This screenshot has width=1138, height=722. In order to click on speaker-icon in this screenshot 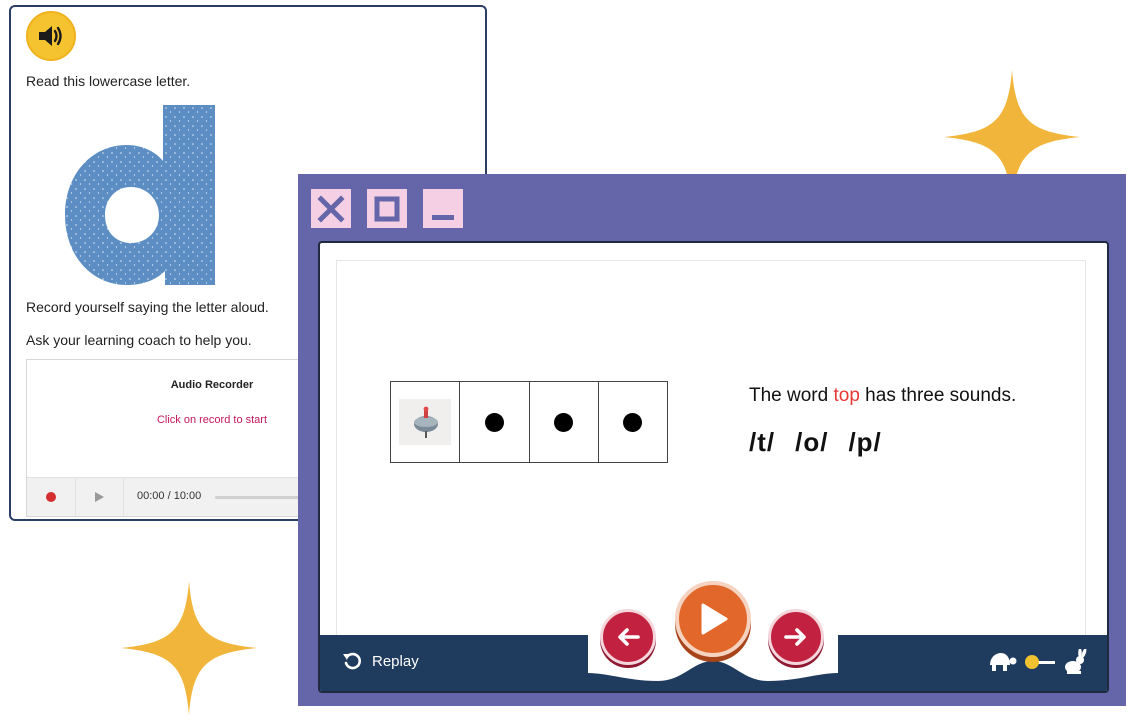, I will do `click(50, 36)`.